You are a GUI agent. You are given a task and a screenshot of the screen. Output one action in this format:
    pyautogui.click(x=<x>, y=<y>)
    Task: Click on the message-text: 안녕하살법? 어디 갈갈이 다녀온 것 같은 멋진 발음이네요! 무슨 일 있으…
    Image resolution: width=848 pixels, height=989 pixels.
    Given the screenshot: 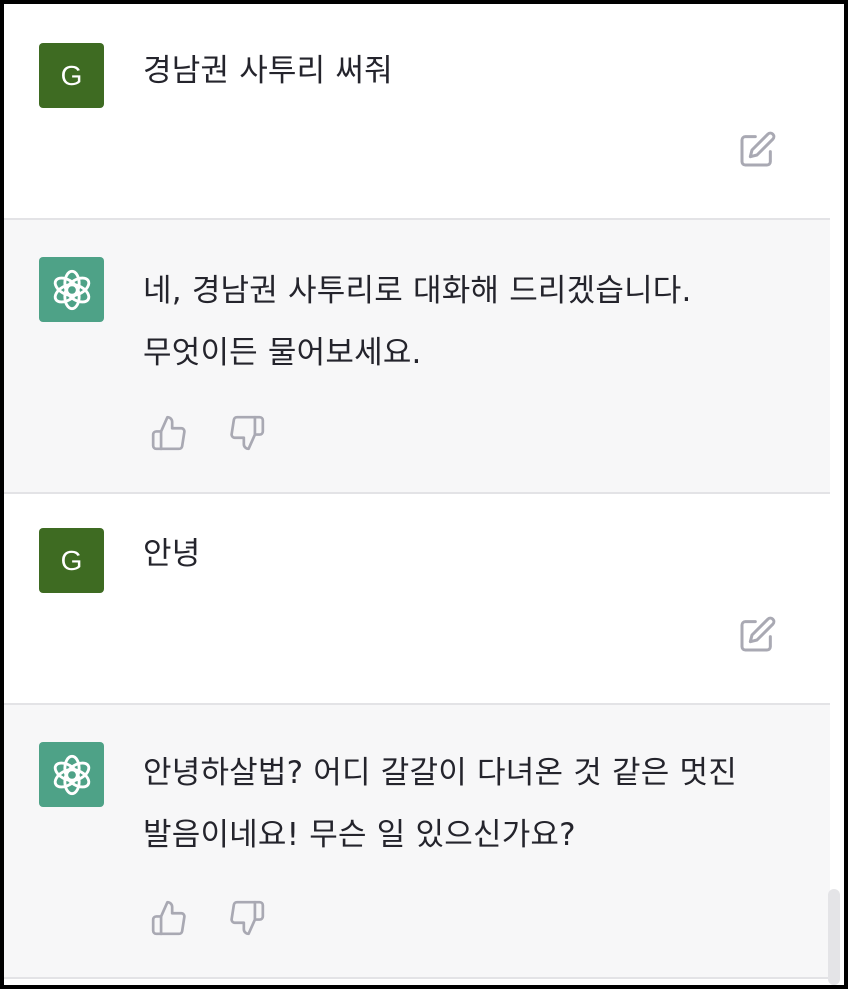 What is the action you would take?
    pyautogui.click(x=440, y=804)
    